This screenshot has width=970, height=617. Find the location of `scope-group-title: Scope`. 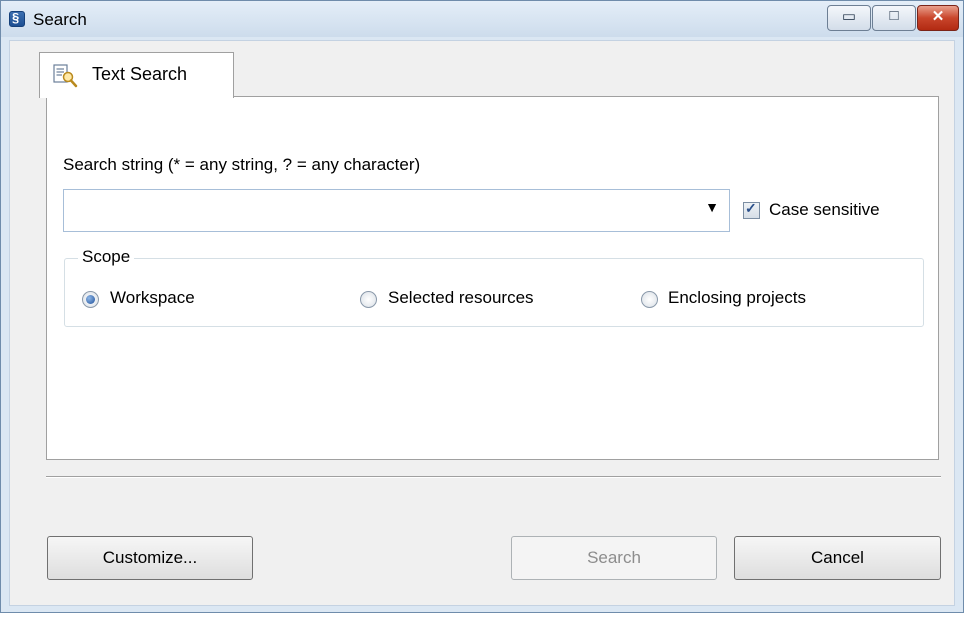

scope-group-title: Scope is located at coordinates (106, 257).